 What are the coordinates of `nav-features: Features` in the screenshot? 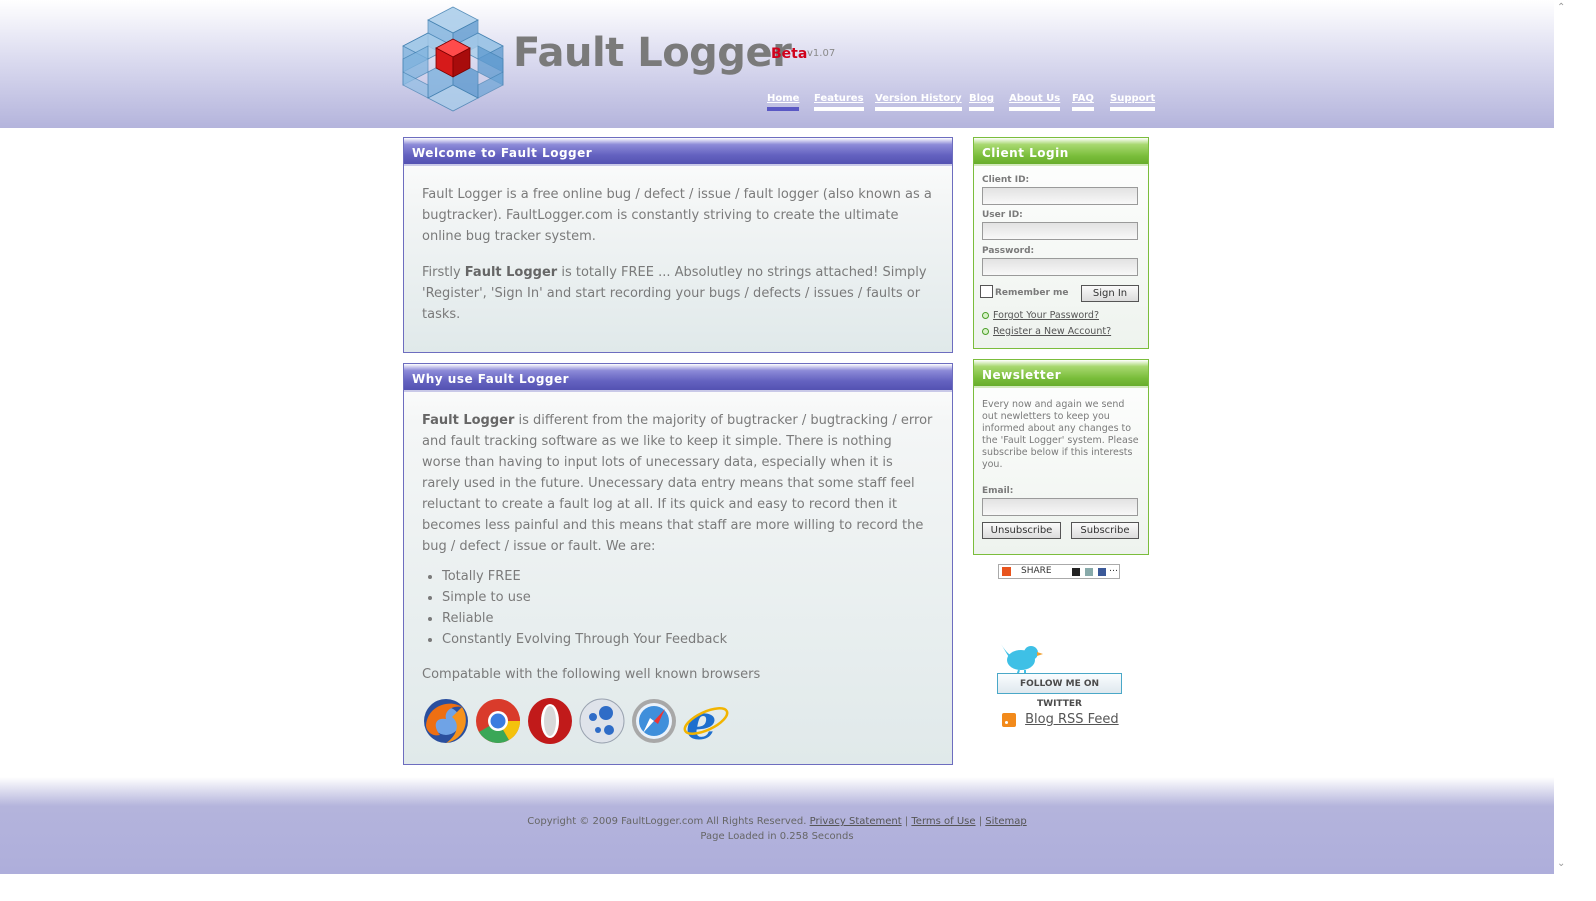 It's located at (839, 102).